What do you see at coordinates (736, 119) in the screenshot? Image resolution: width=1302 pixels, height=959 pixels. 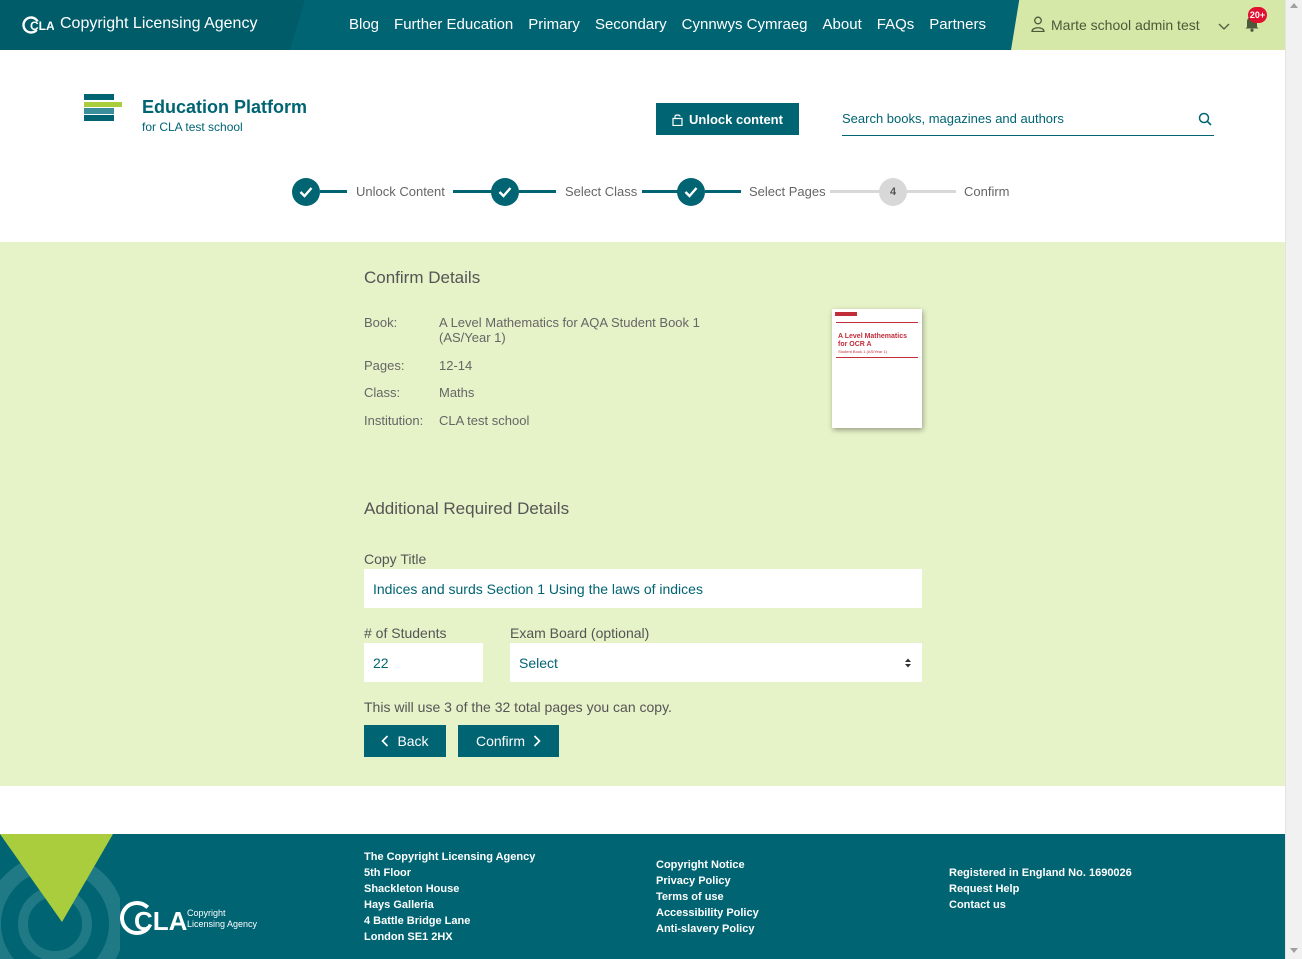 I see `unlock-content-label: Unlock content` at bounding box center [736, 119].